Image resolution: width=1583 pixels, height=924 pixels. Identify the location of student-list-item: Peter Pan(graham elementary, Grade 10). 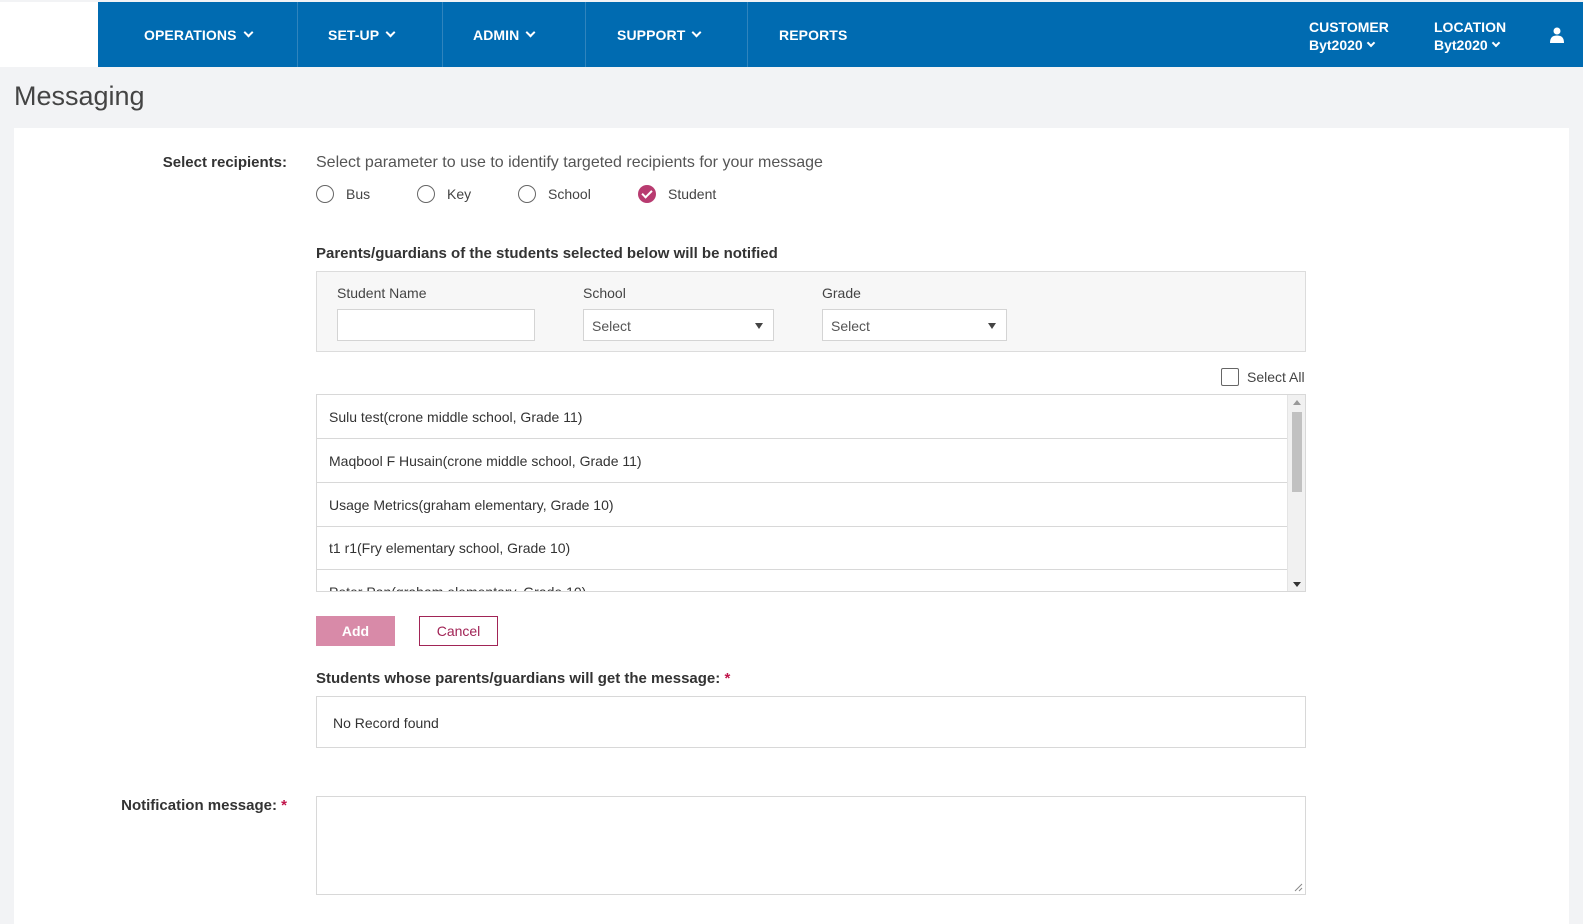
(802, 580).